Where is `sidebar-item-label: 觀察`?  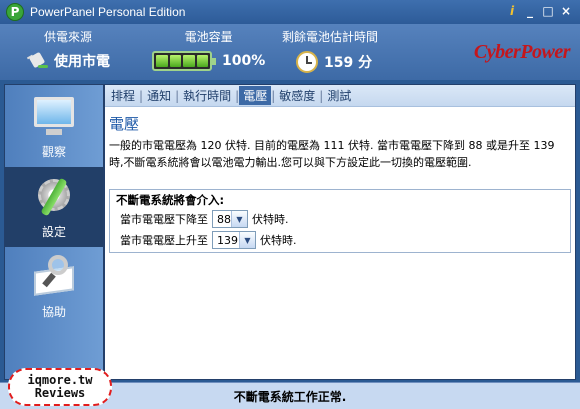 sidebar-item-label: 觀察 is located at coordinates (53, 151).